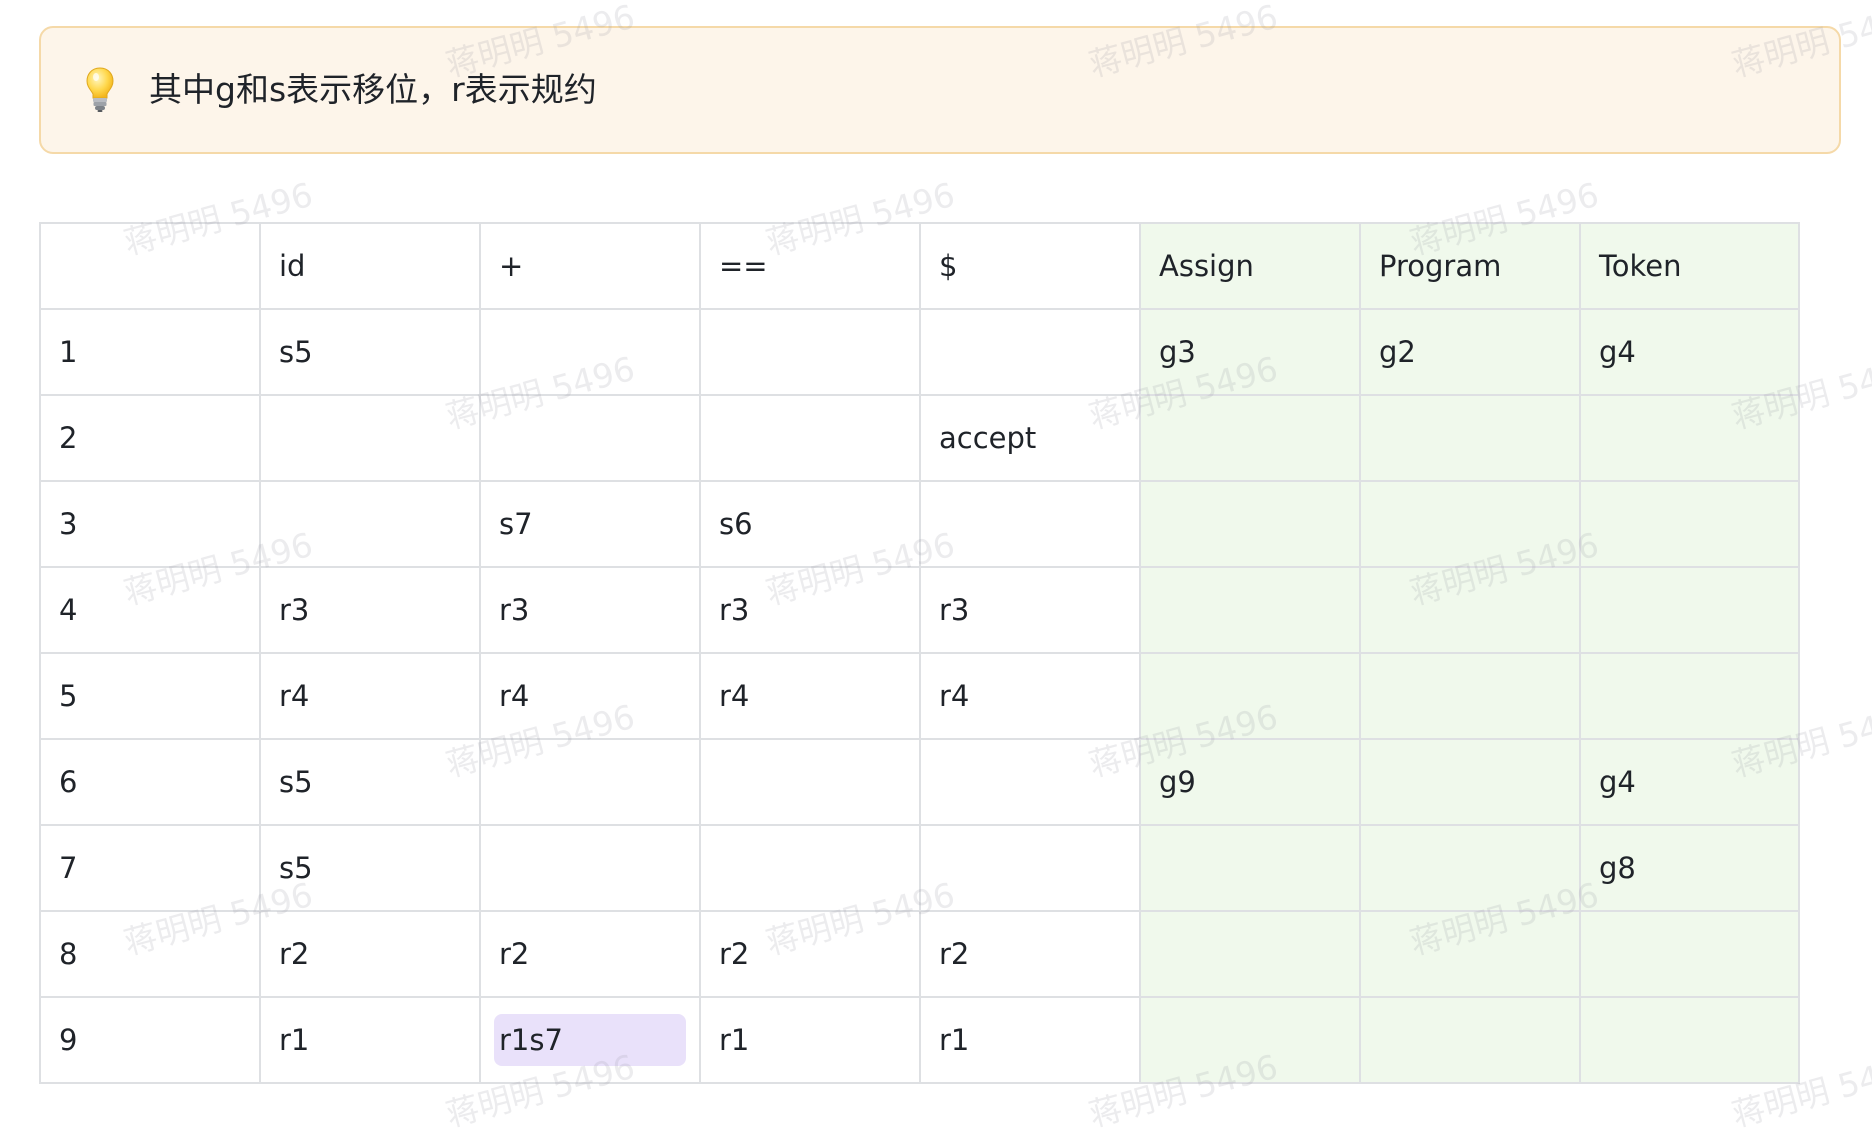 Image resolution: width=1872 pixels, height=1130 pixels. What do you see at coordinates (1689, 868) in the screenshot?
I see `table-cell: g8` at bounding box center [1689, 868].